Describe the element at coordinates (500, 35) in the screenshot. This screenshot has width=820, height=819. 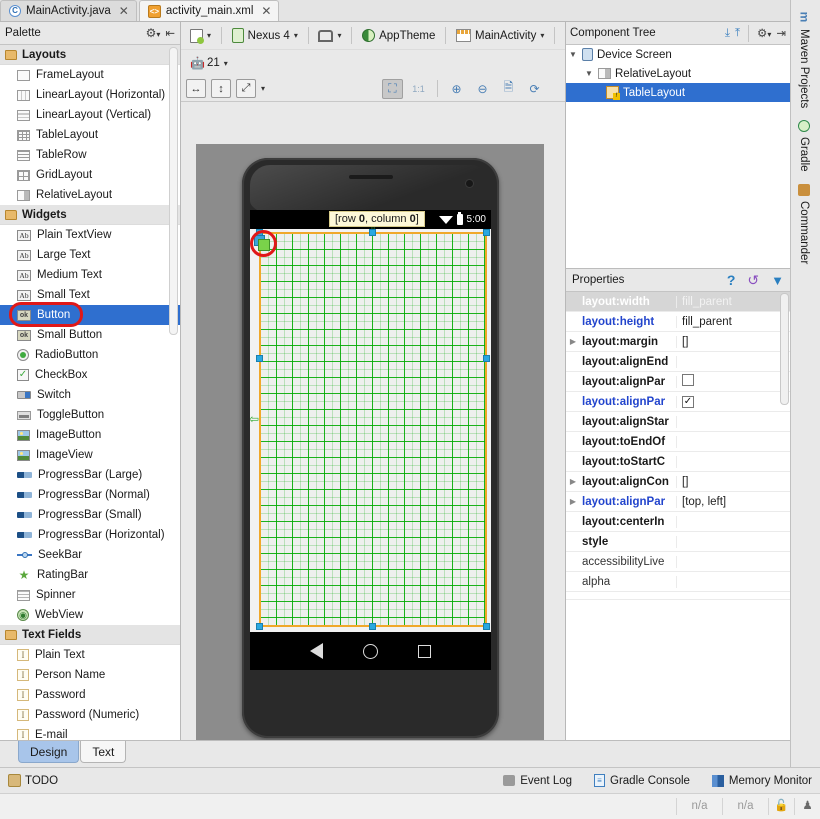
I see `activity-button: MainActivity ▾` at that location.